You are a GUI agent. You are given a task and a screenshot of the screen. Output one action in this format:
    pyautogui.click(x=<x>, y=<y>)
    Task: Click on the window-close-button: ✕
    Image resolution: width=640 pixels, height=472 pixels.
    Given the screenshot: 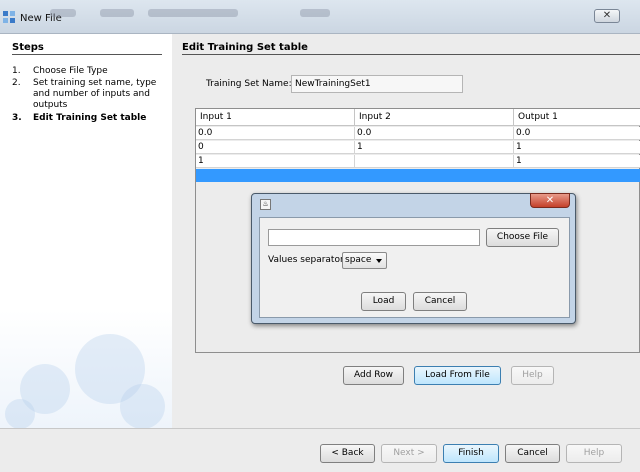 What is the action you would take?
    pyautogui.click(x=607, y=16)
    